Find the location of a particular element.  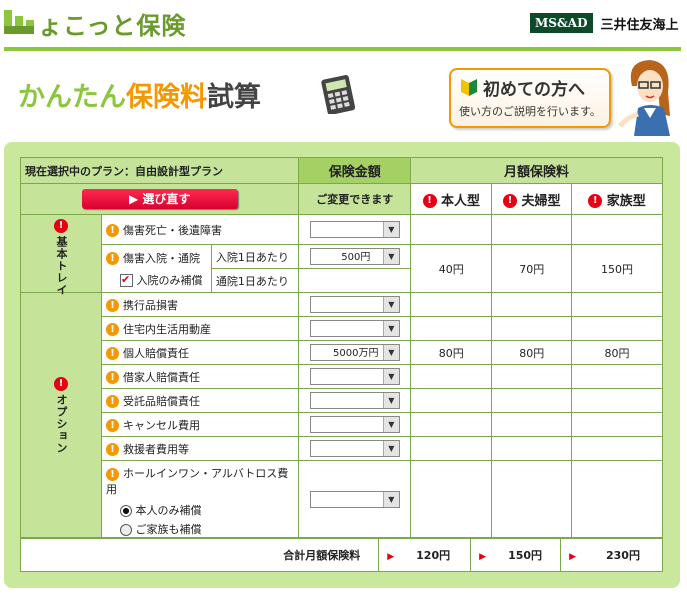

guide-character-icon is located at coordinates (644, 98).